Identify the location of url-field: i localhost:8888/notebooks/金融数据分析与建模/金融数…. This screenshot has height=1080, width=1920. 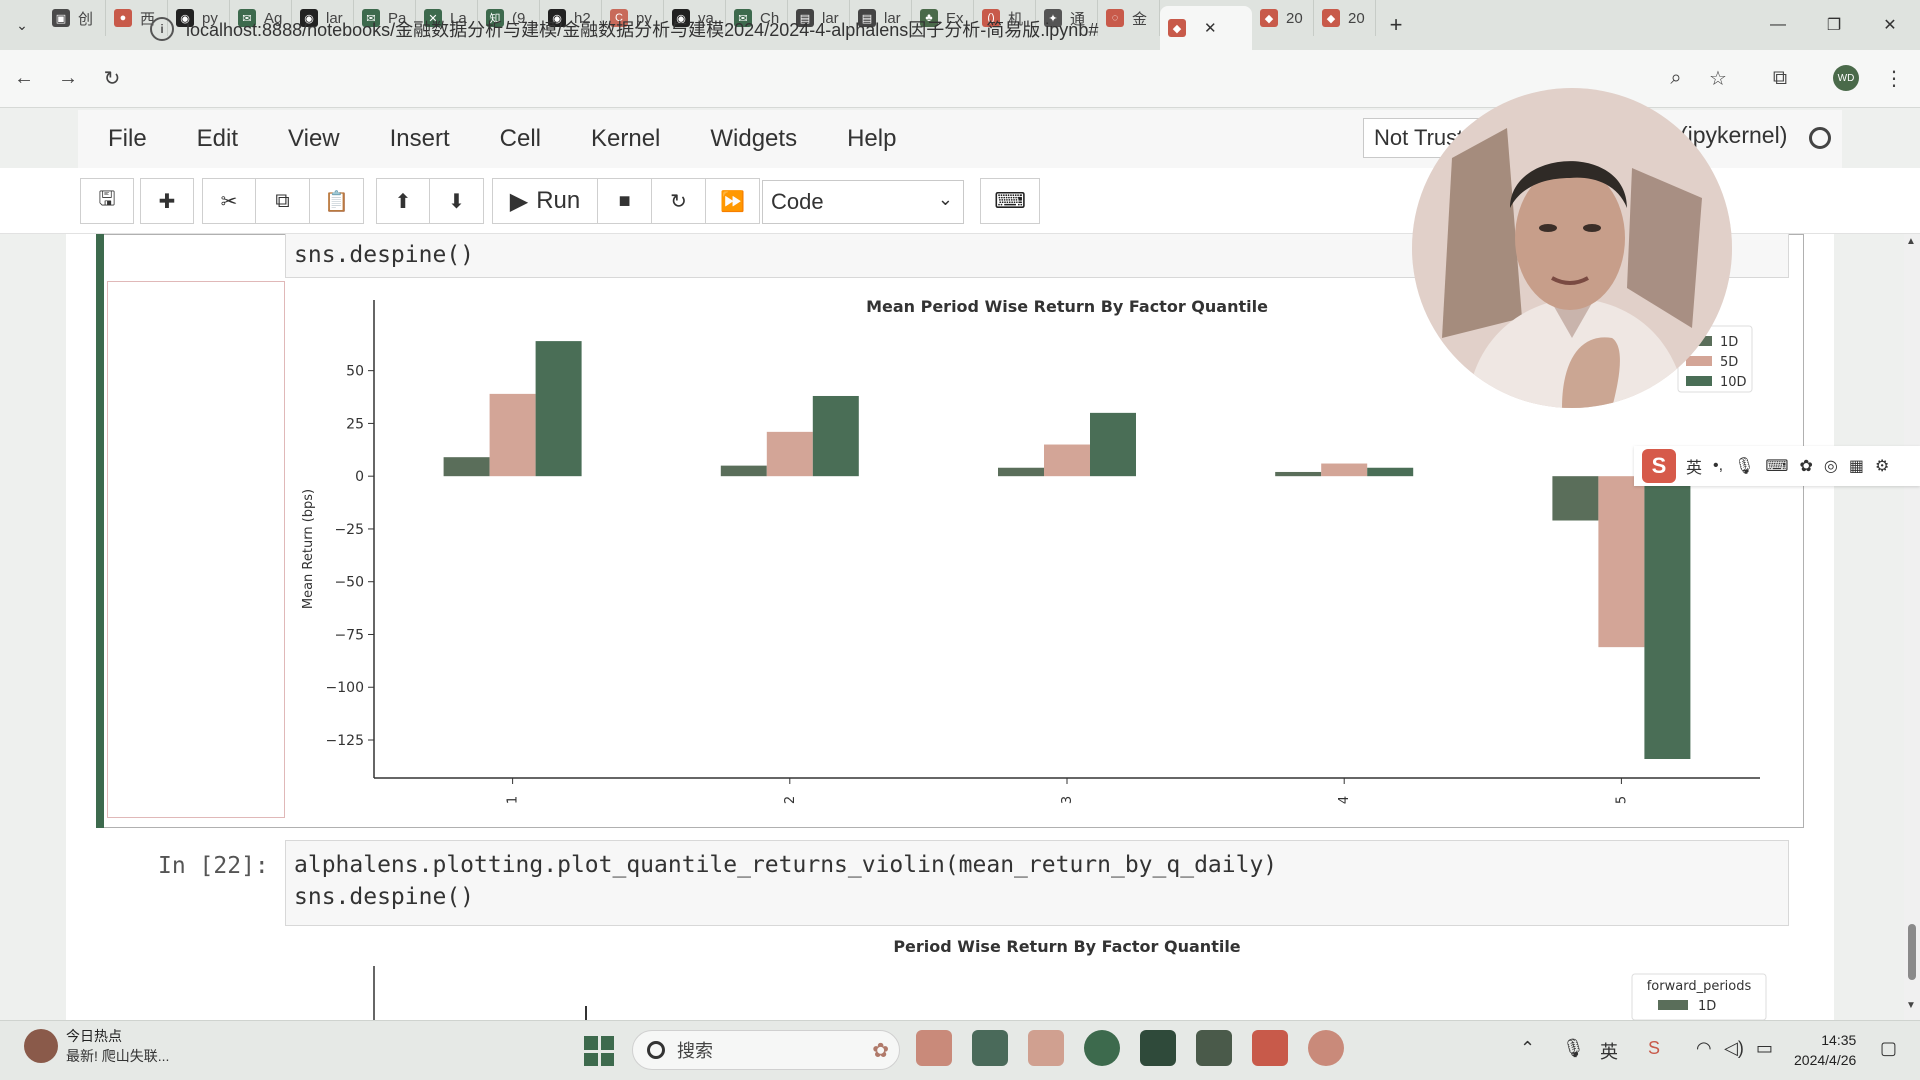
(940, 29).